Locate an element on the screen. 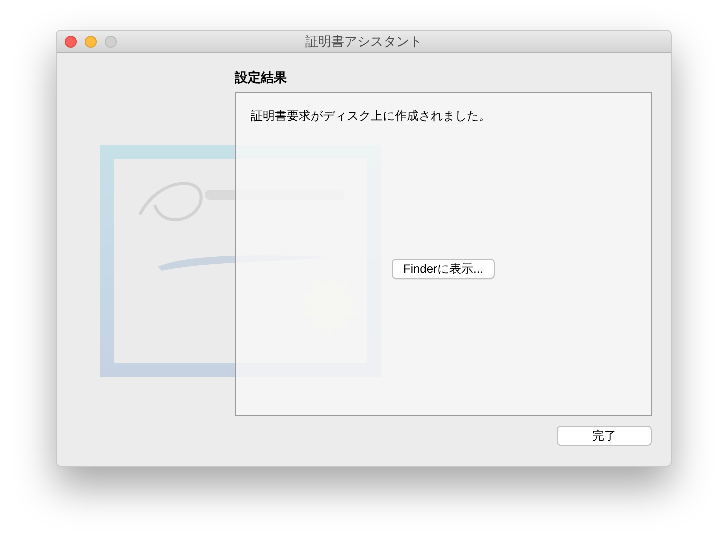 This screenshot has height=548, width=728. minimize-button is located at coordinates (91, 42).